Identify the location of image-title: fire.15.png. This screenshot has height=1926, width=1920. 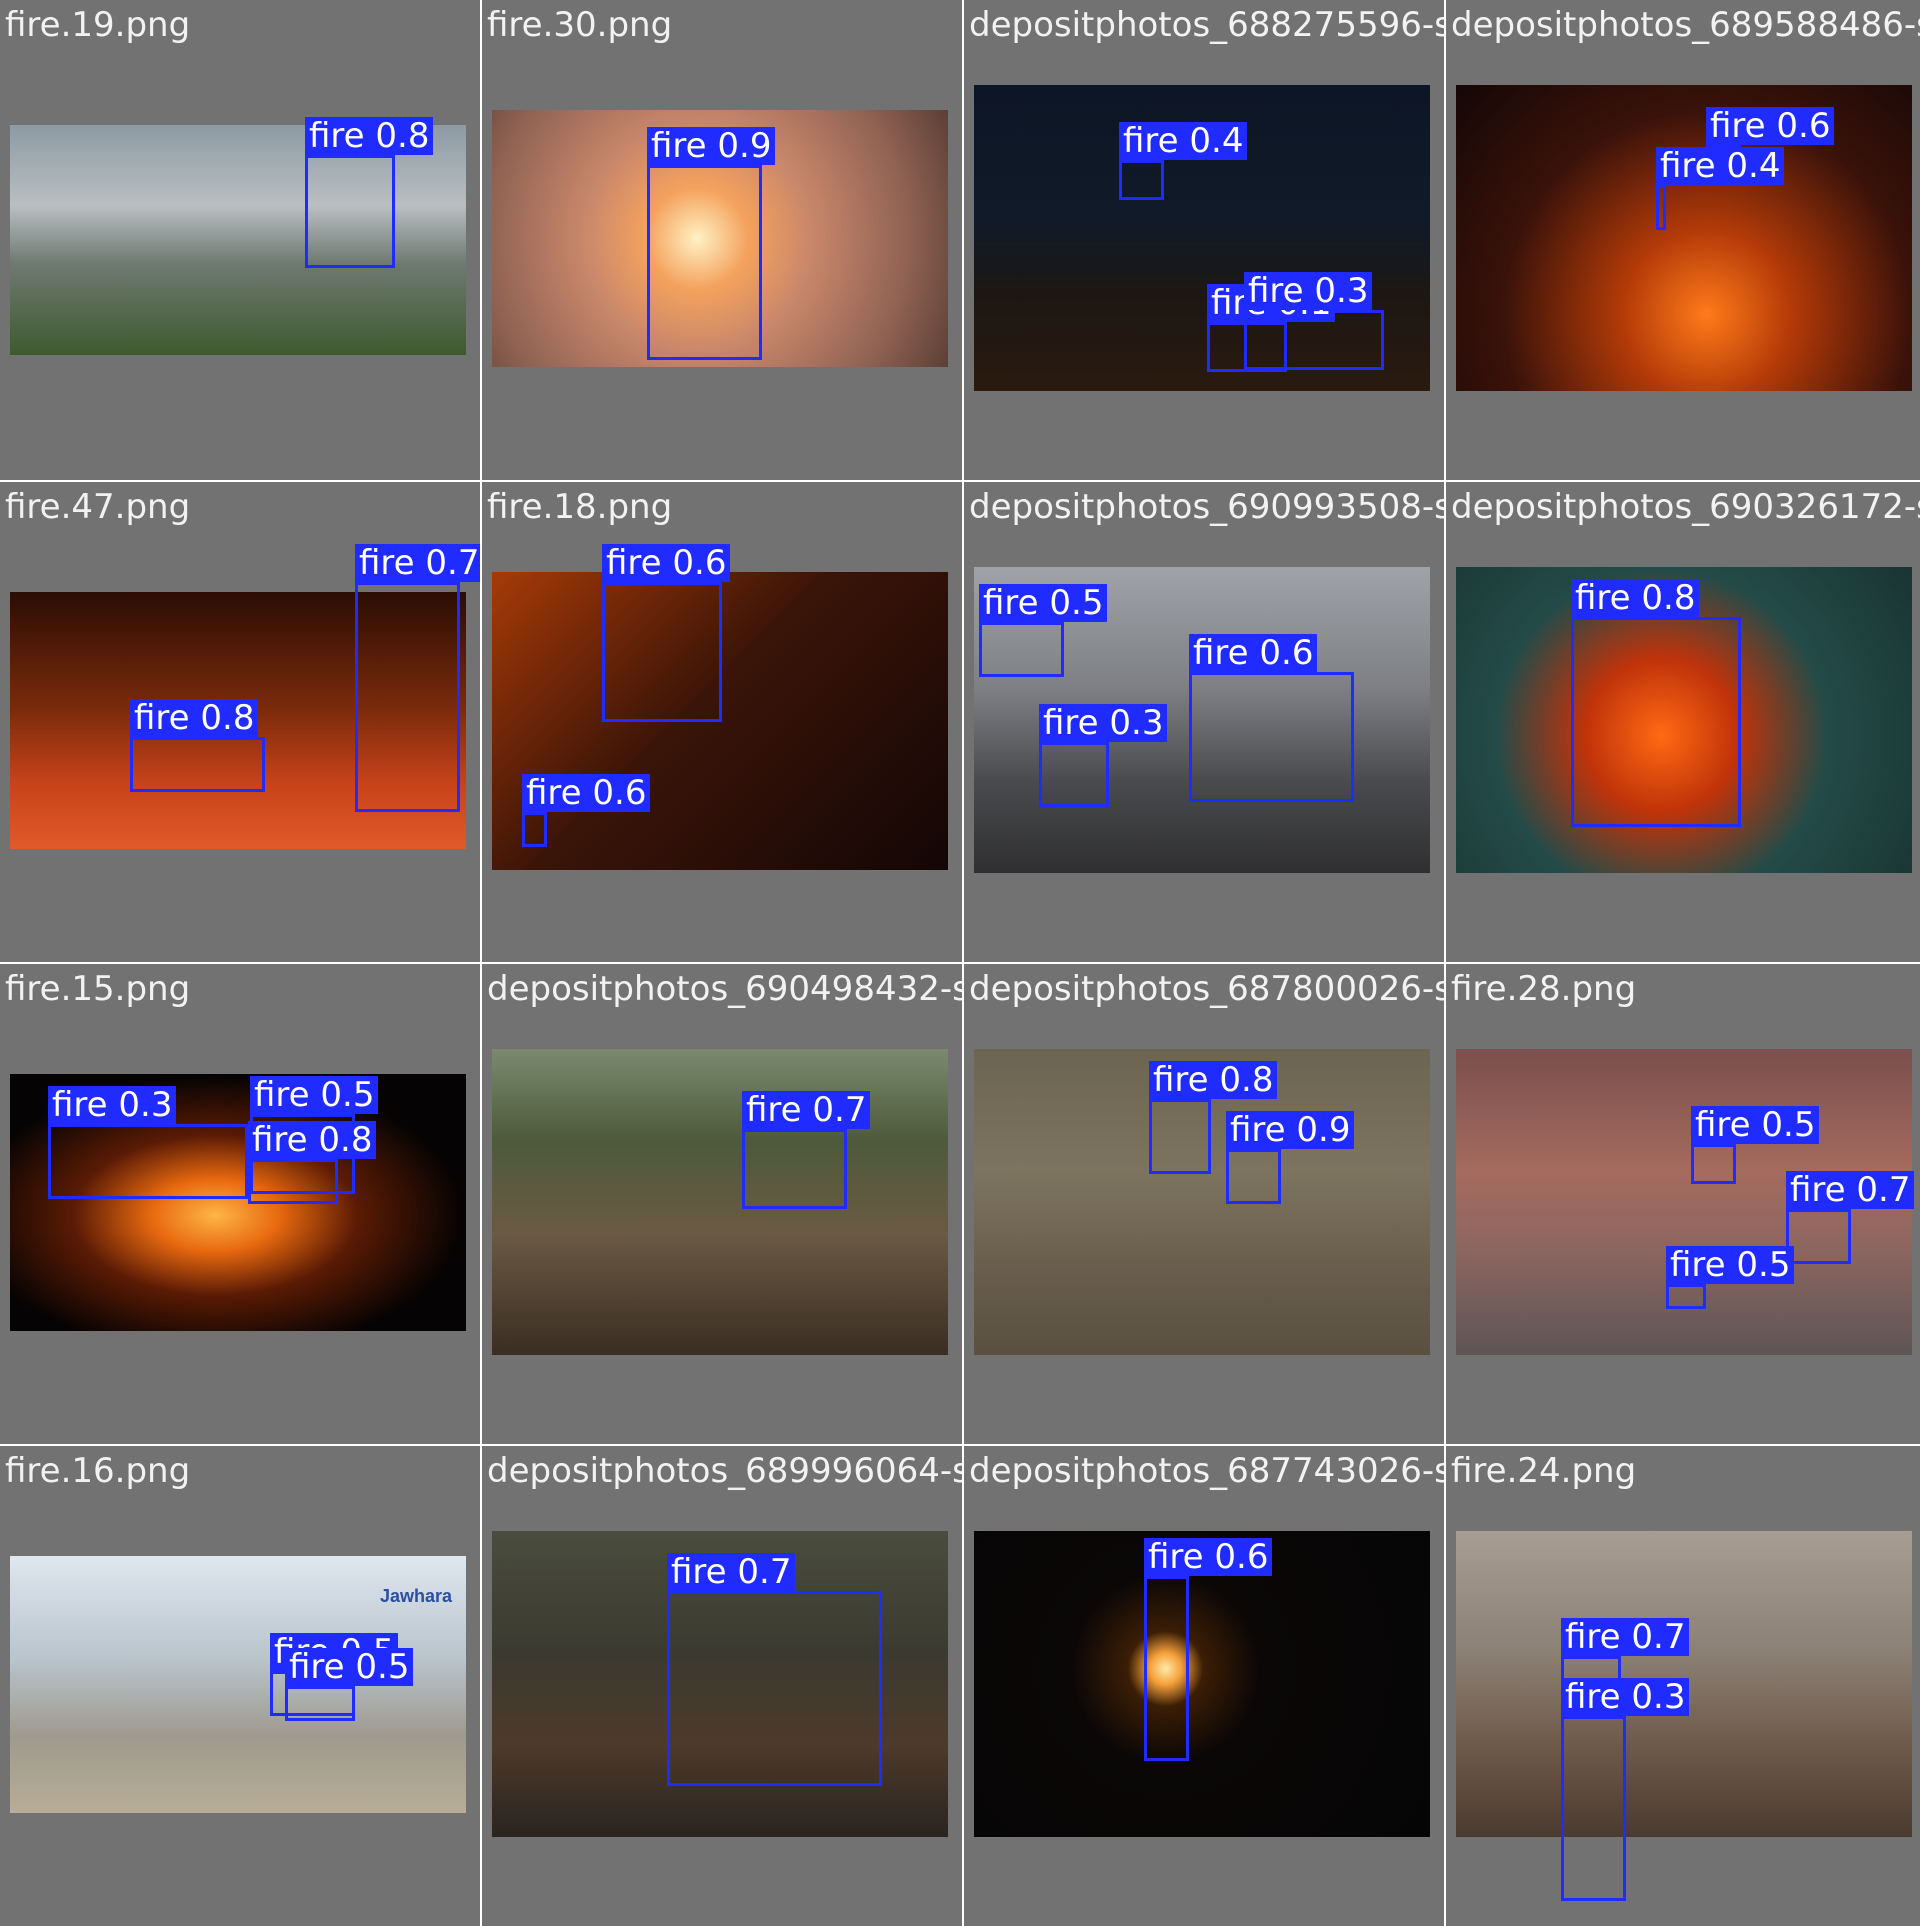
(98, 989).